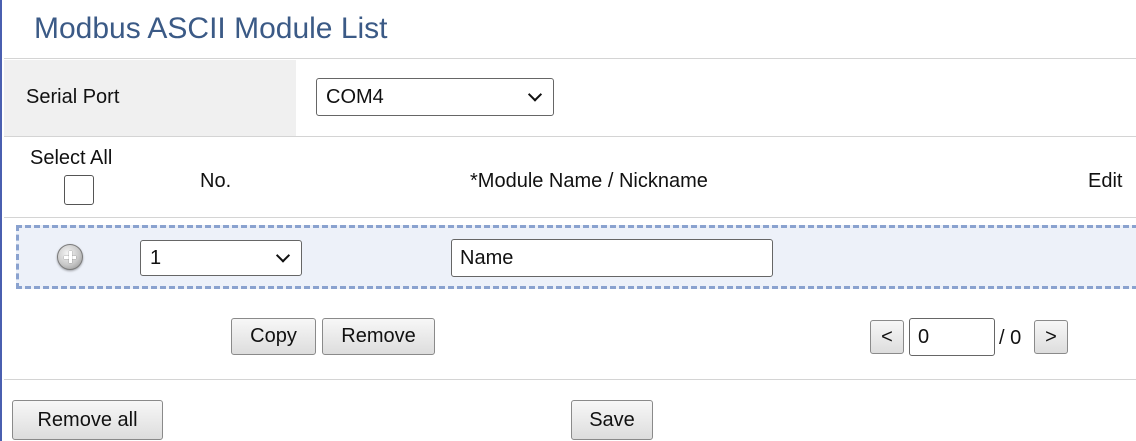 Image resolution: width=1136 pixels, height=441 pixels. Describe the element at coordinates (273, 336) in the screenshot. I see `copy-button: Copy` at that location.